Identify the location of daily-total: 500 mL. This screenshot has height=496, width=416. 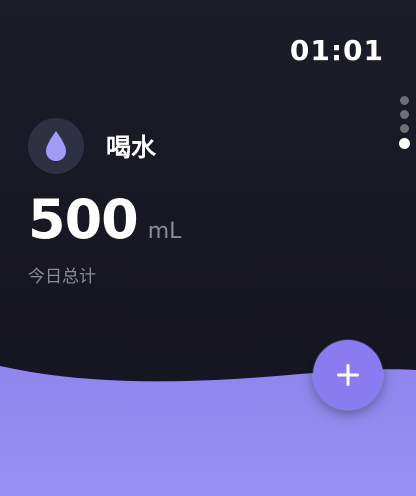
(104, 219).